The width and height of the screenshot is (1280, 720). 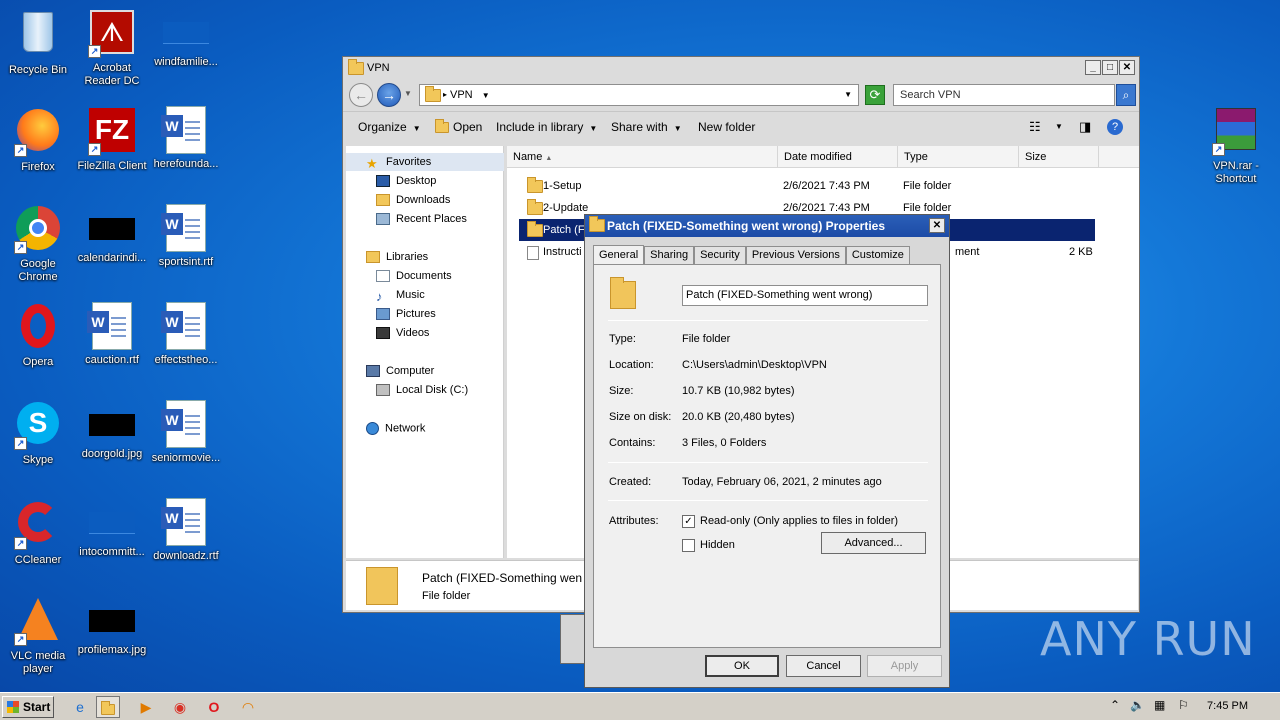 I want to click on libraries-icon, so click(x=373, y=257).